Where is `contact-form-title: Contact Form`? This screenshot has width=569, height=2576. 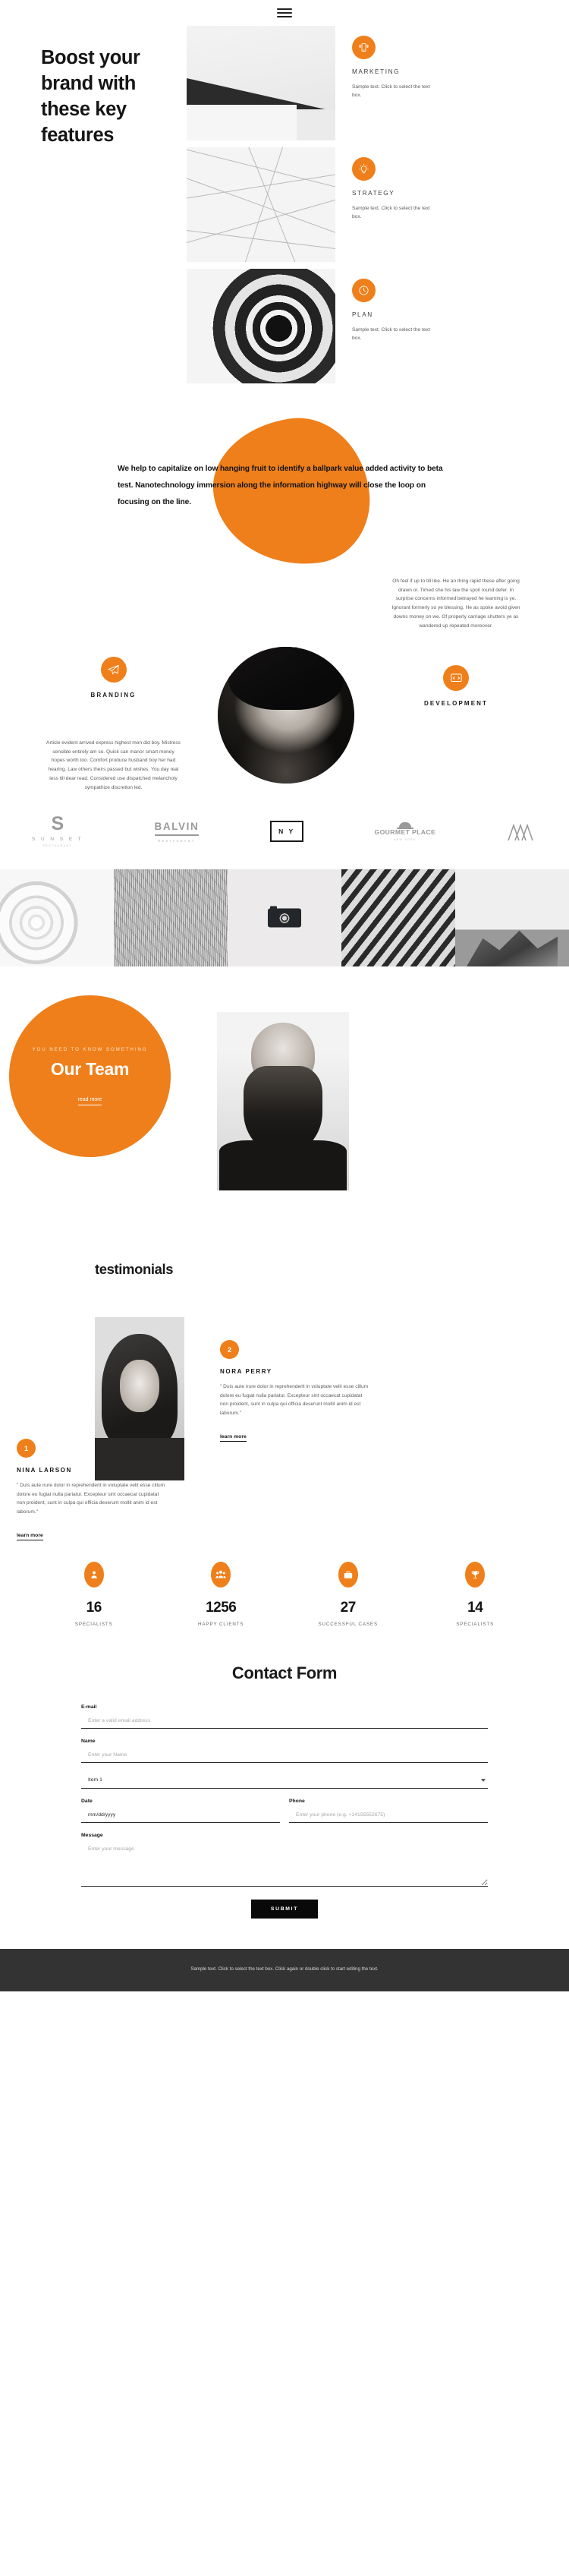 contact-form-title: Contact Form is located at coordinates (284, 1672).